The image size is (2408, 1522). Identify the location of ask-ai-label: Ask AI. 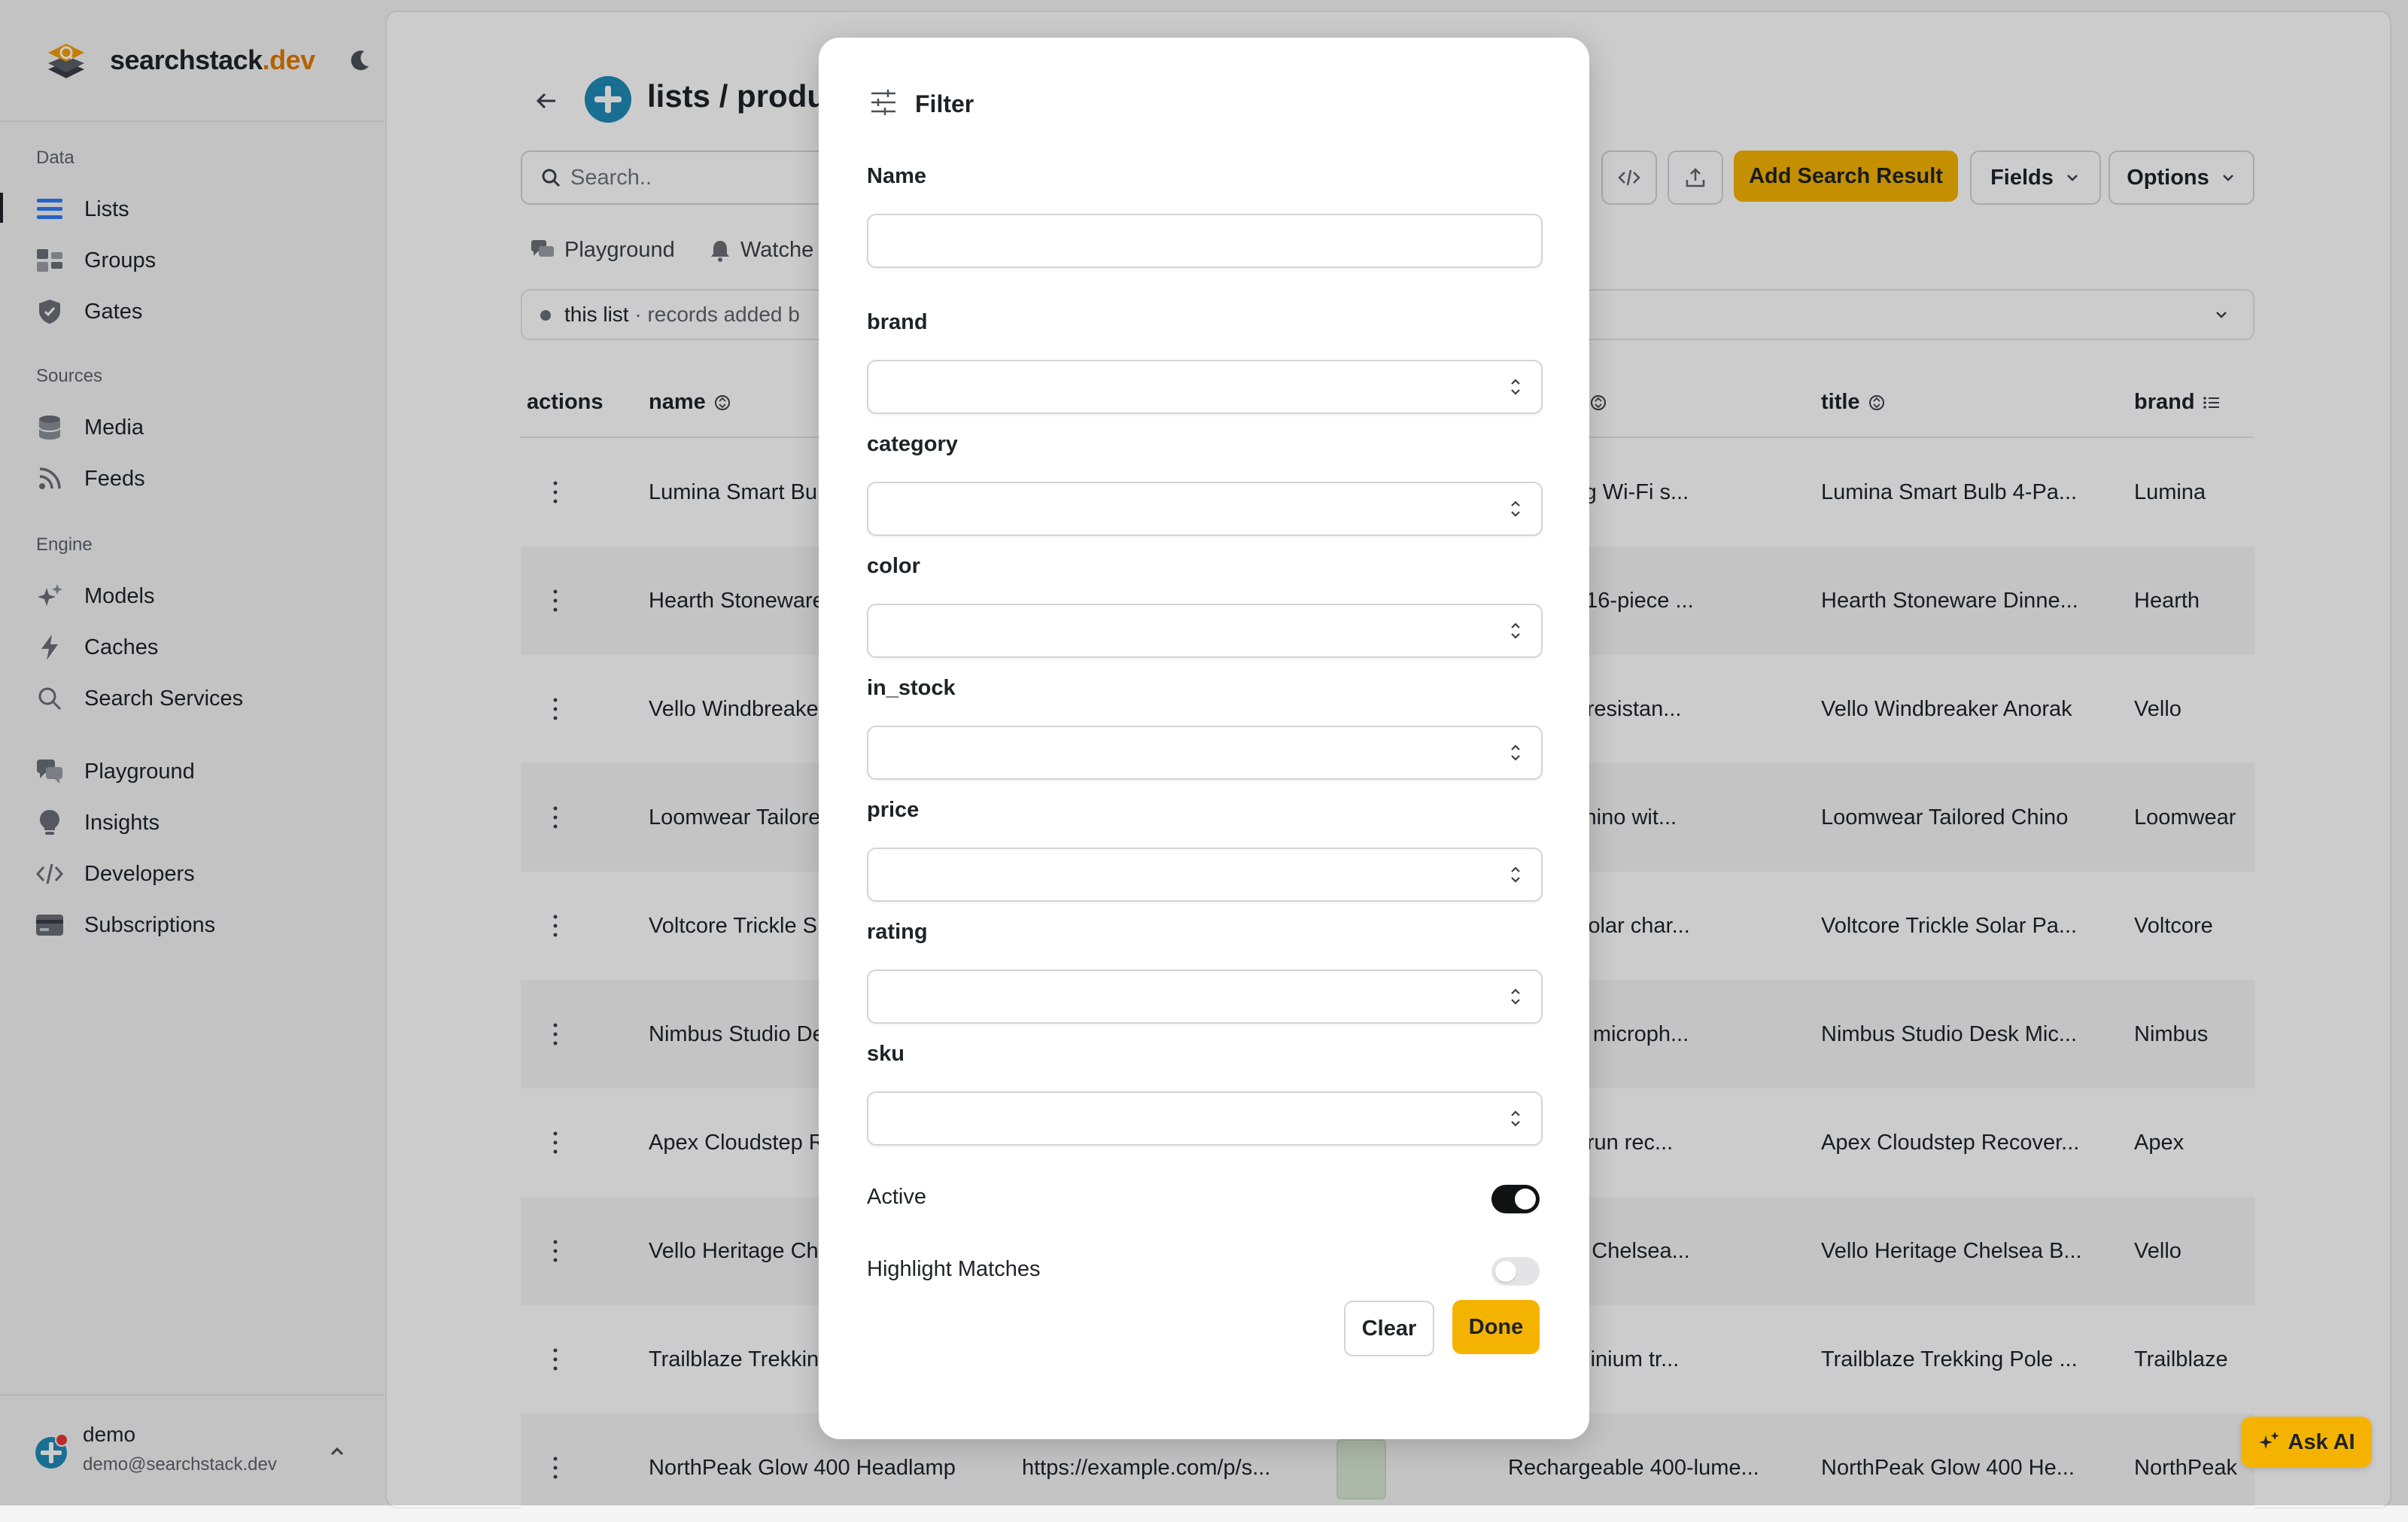
(2321, 1441).